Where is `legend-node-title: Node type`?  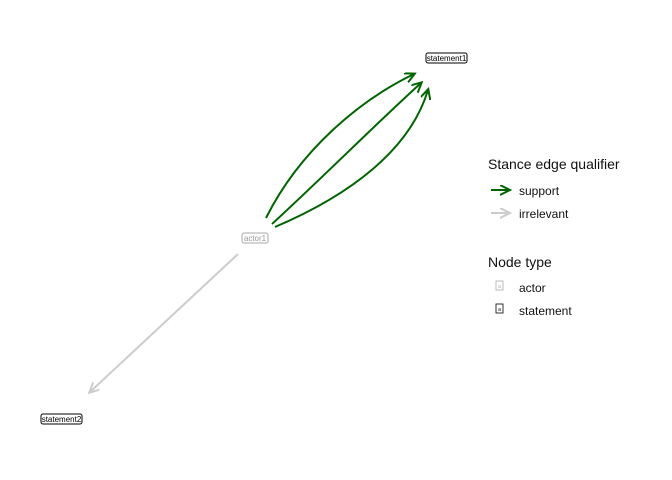 legend-node-title: Node type is located at coordinates (520, 262).